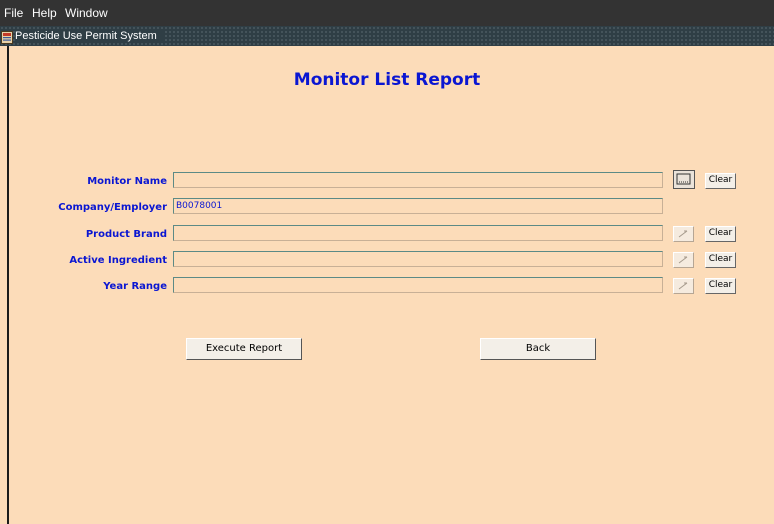  I want to click on year-range-input, so click(418, 285).